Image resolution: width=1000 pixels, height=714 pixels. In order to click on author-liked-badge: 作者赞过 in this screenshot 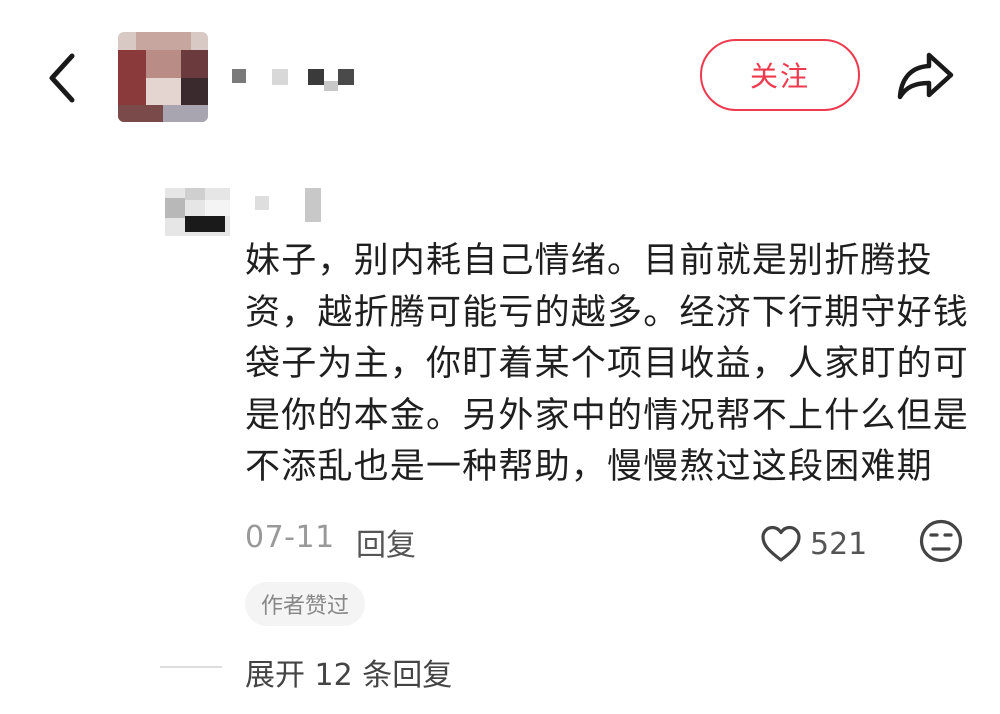, I will do `click(305, 604)`.